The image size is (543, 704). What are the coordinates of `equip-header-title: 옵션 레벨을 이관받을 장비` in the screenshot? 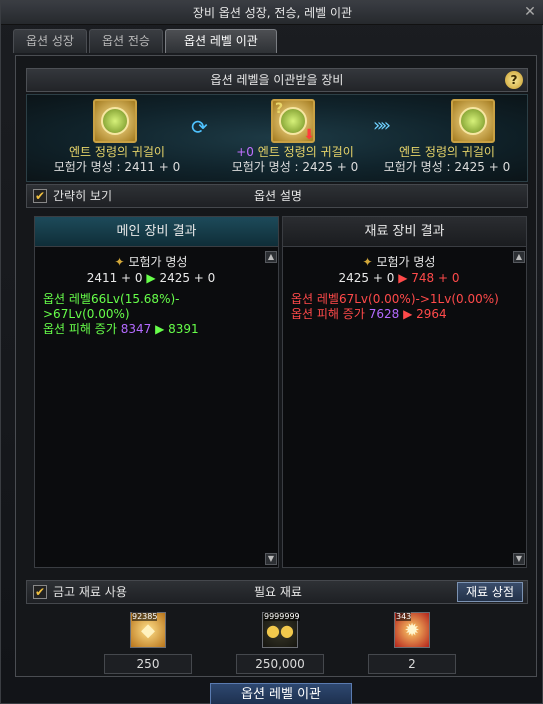 It's located at (277, 80).